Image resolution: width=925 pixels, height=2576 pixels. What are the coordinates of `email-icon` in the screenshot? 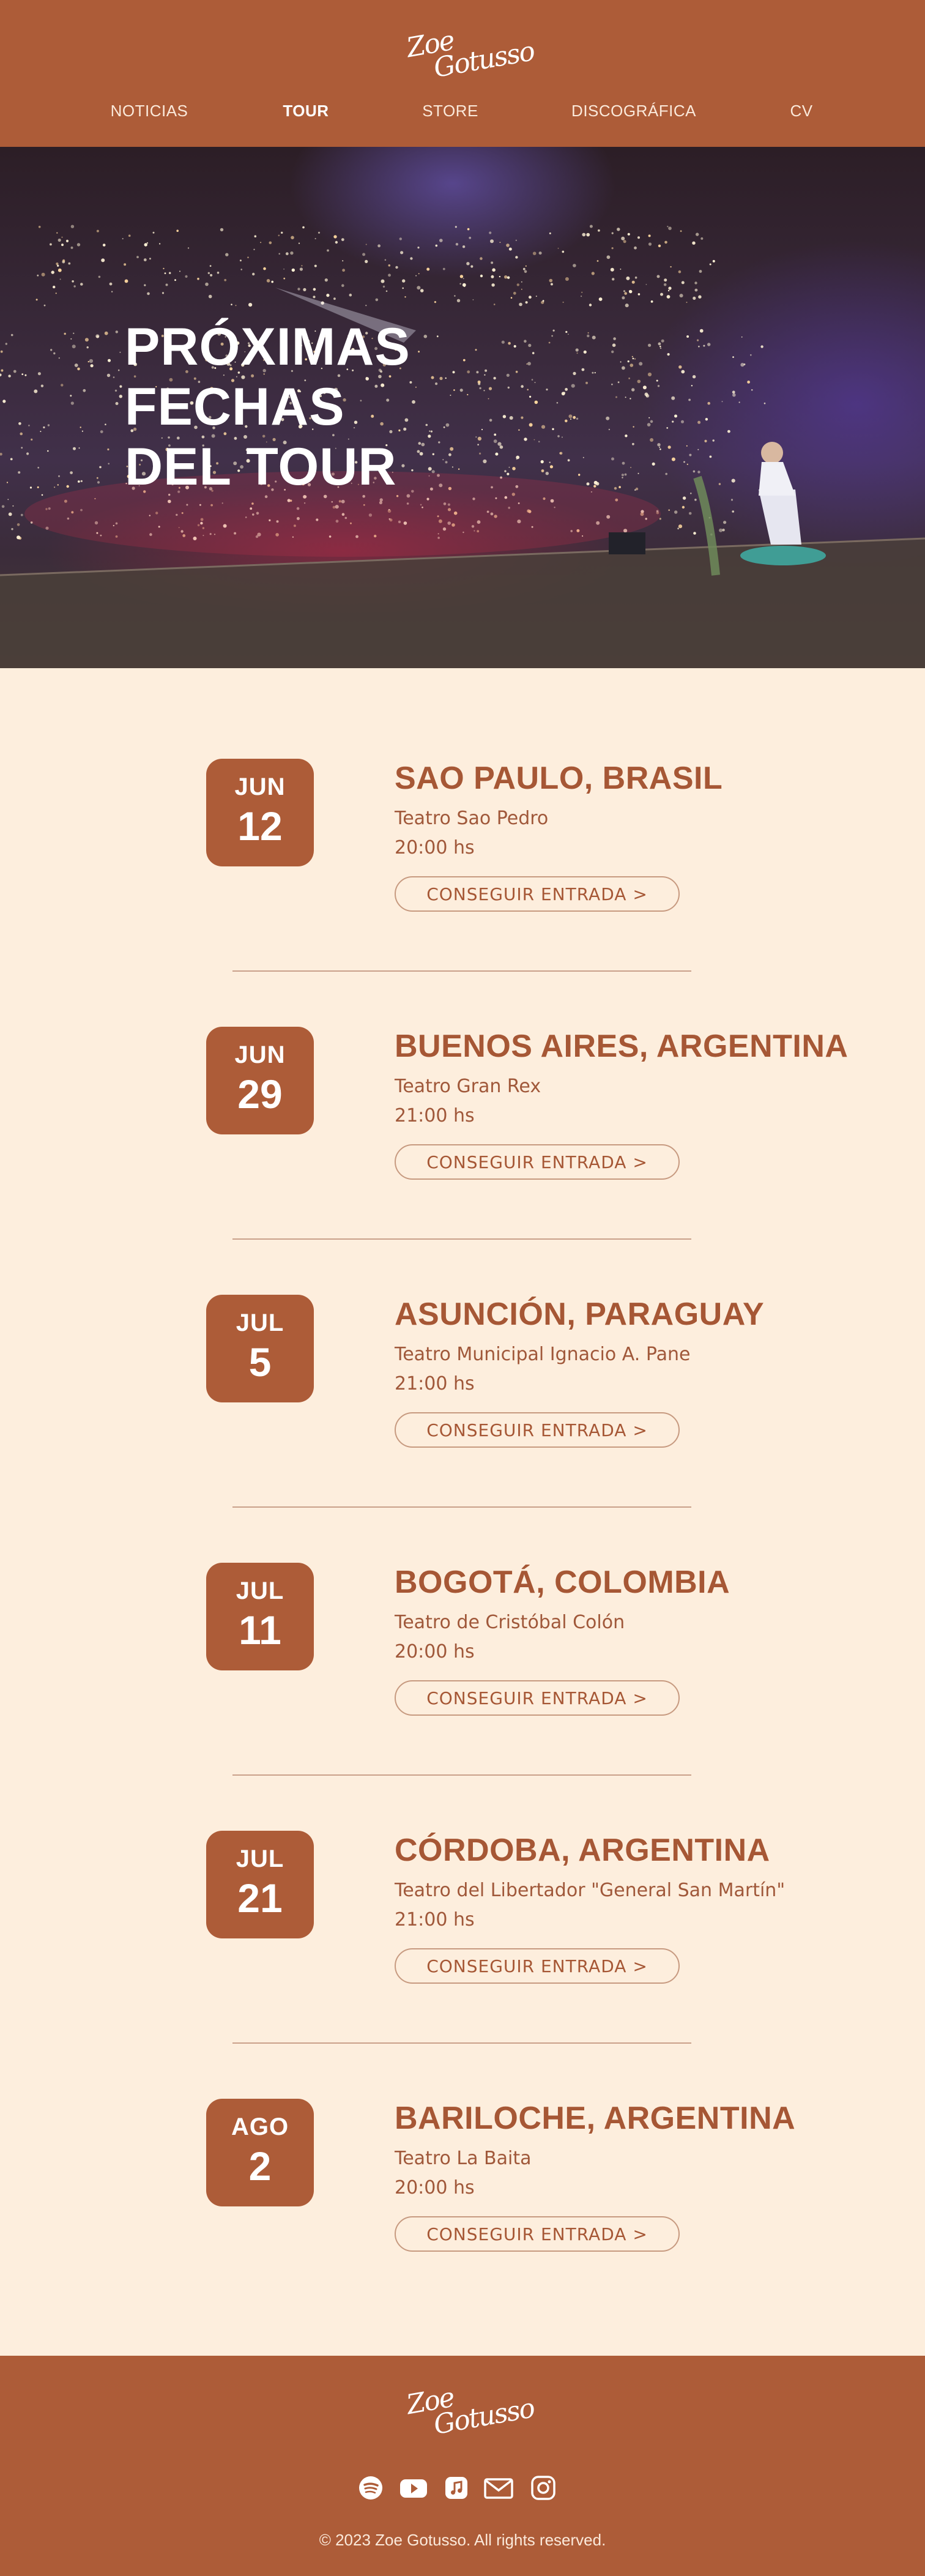 It's located at (498, 2487).